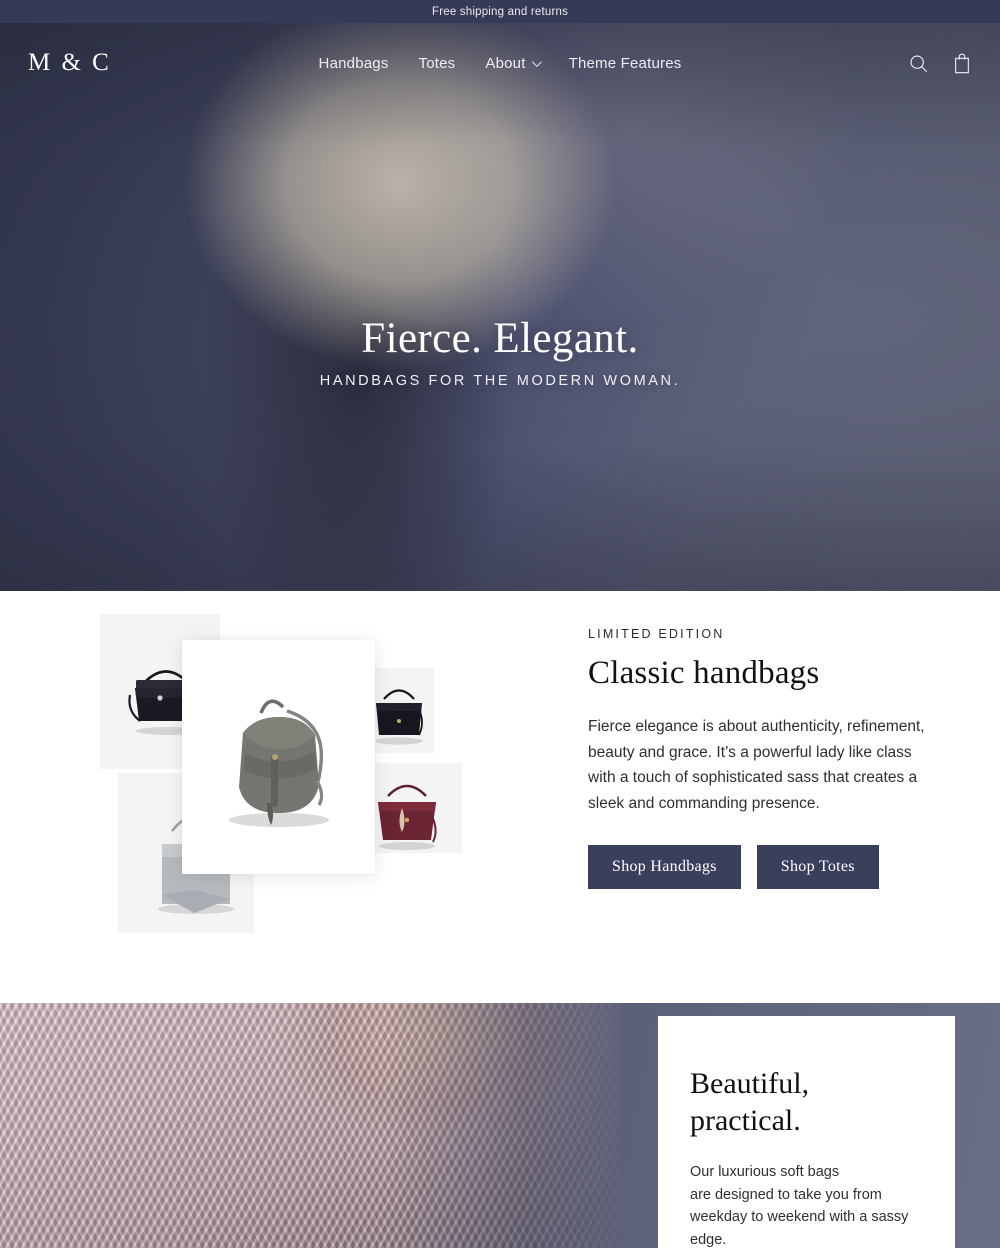 The width and height of the screenshot is (1000, 1248). I want to click on nav-label-handbags: Handbags, so click(353, 63).